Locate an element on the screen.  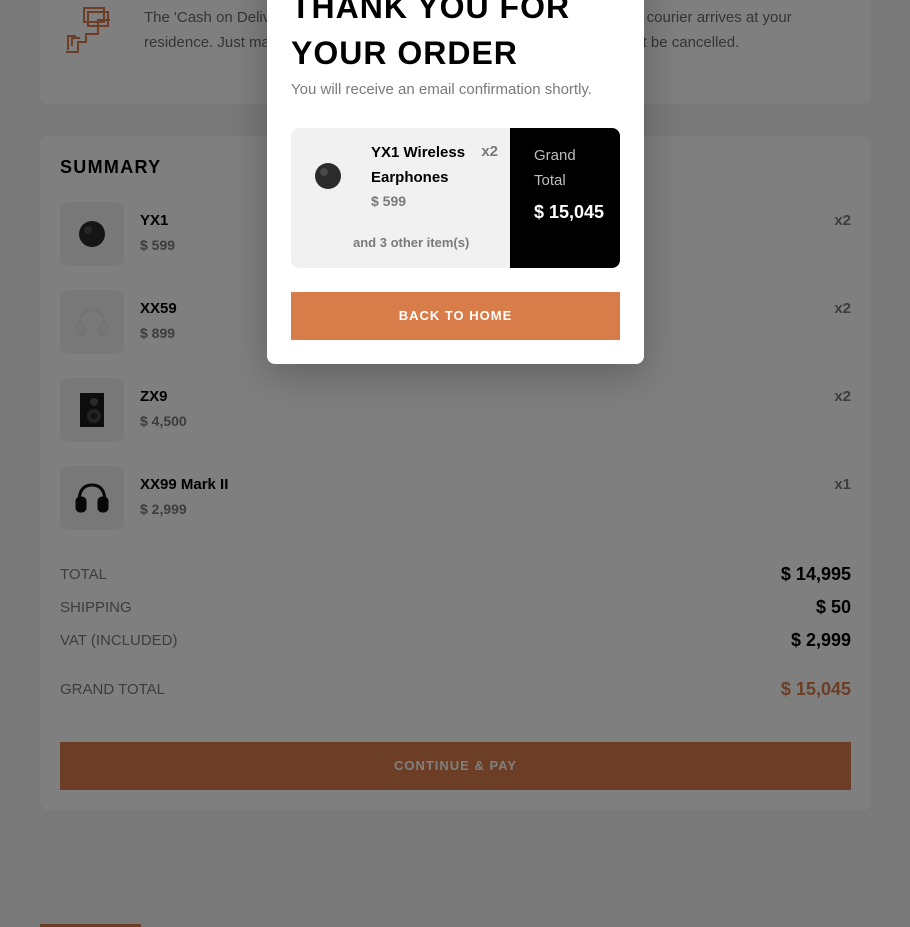
order-item-qty: x2 is located at coordinates (489, 151).